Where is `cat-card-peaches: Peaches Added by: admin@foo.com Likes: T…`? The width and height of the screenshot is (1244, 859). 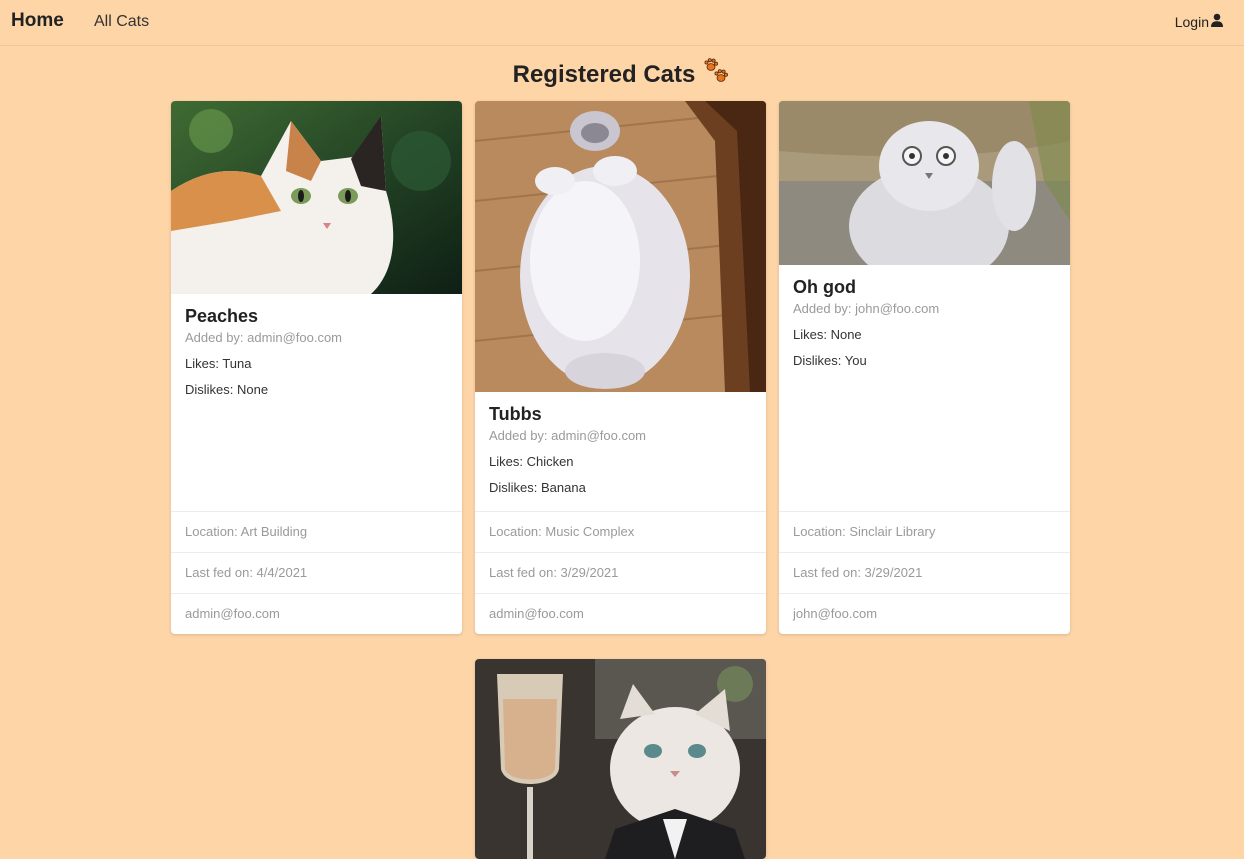
cat-card-peaches: Peaches Added by: admin@foo.com Likes: T… is located at coordinates (316, 367).